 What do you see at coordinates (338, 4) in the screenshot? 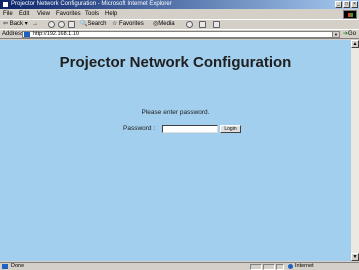
I see `minimize-button: _` at bounding box center [338, 4].